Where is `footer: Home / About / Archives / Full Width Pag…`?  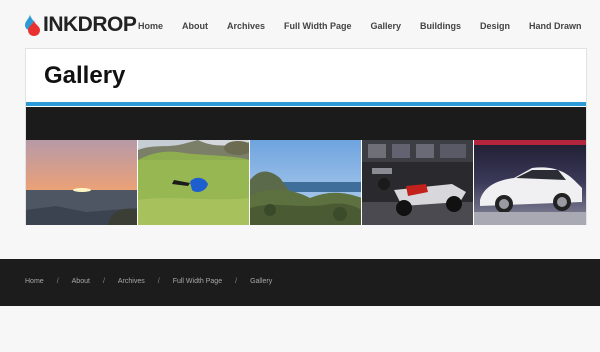 footer: Home / About / Archives / Full Width Pag… is located at coordinates (300, 282).